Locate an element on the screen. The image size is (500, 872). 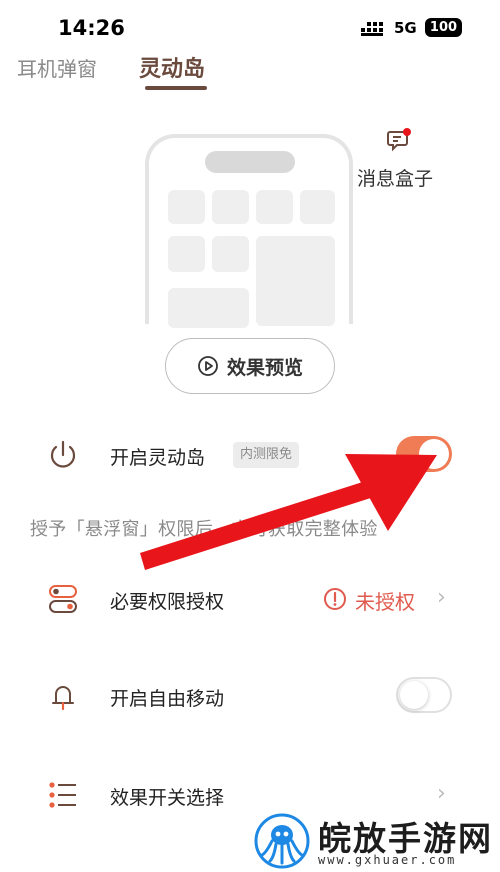
octopus-logo-icon is located at coordinates (282, 841).